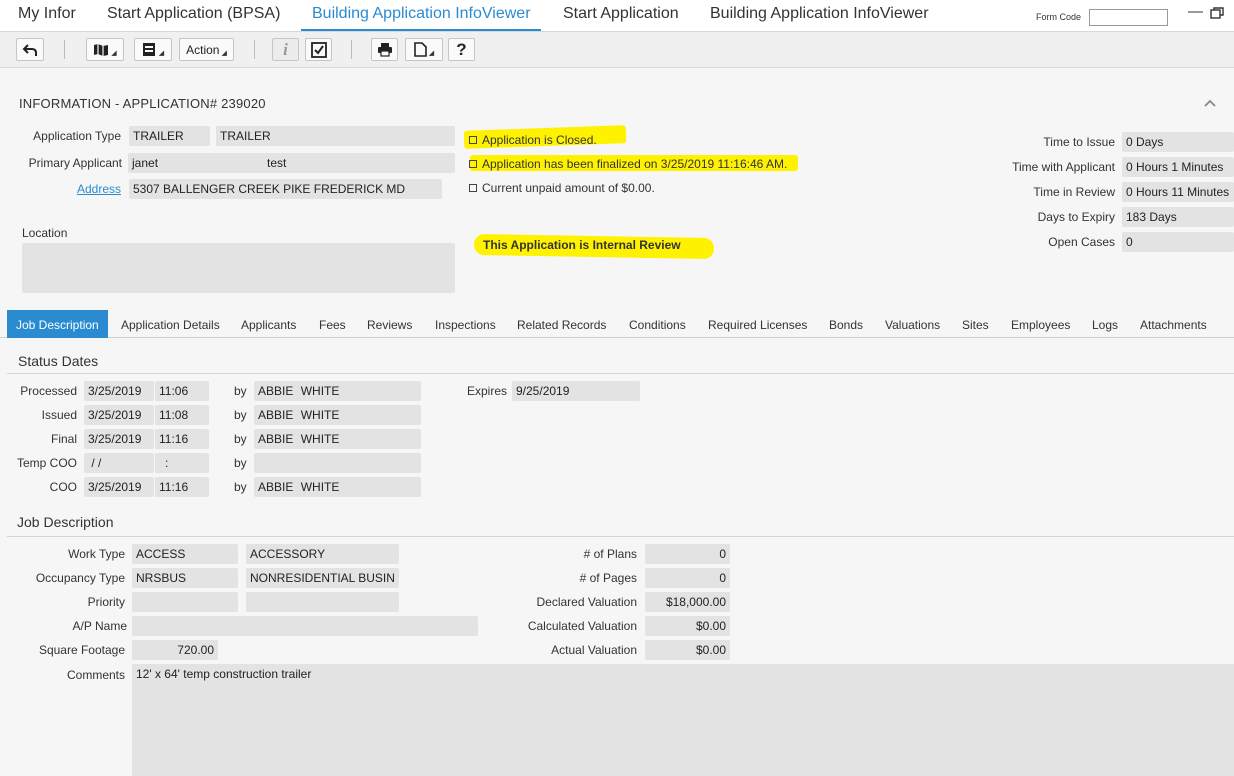  I want to click on comments-field: 12' x 64' temp construction trailer, so click(683, 720).